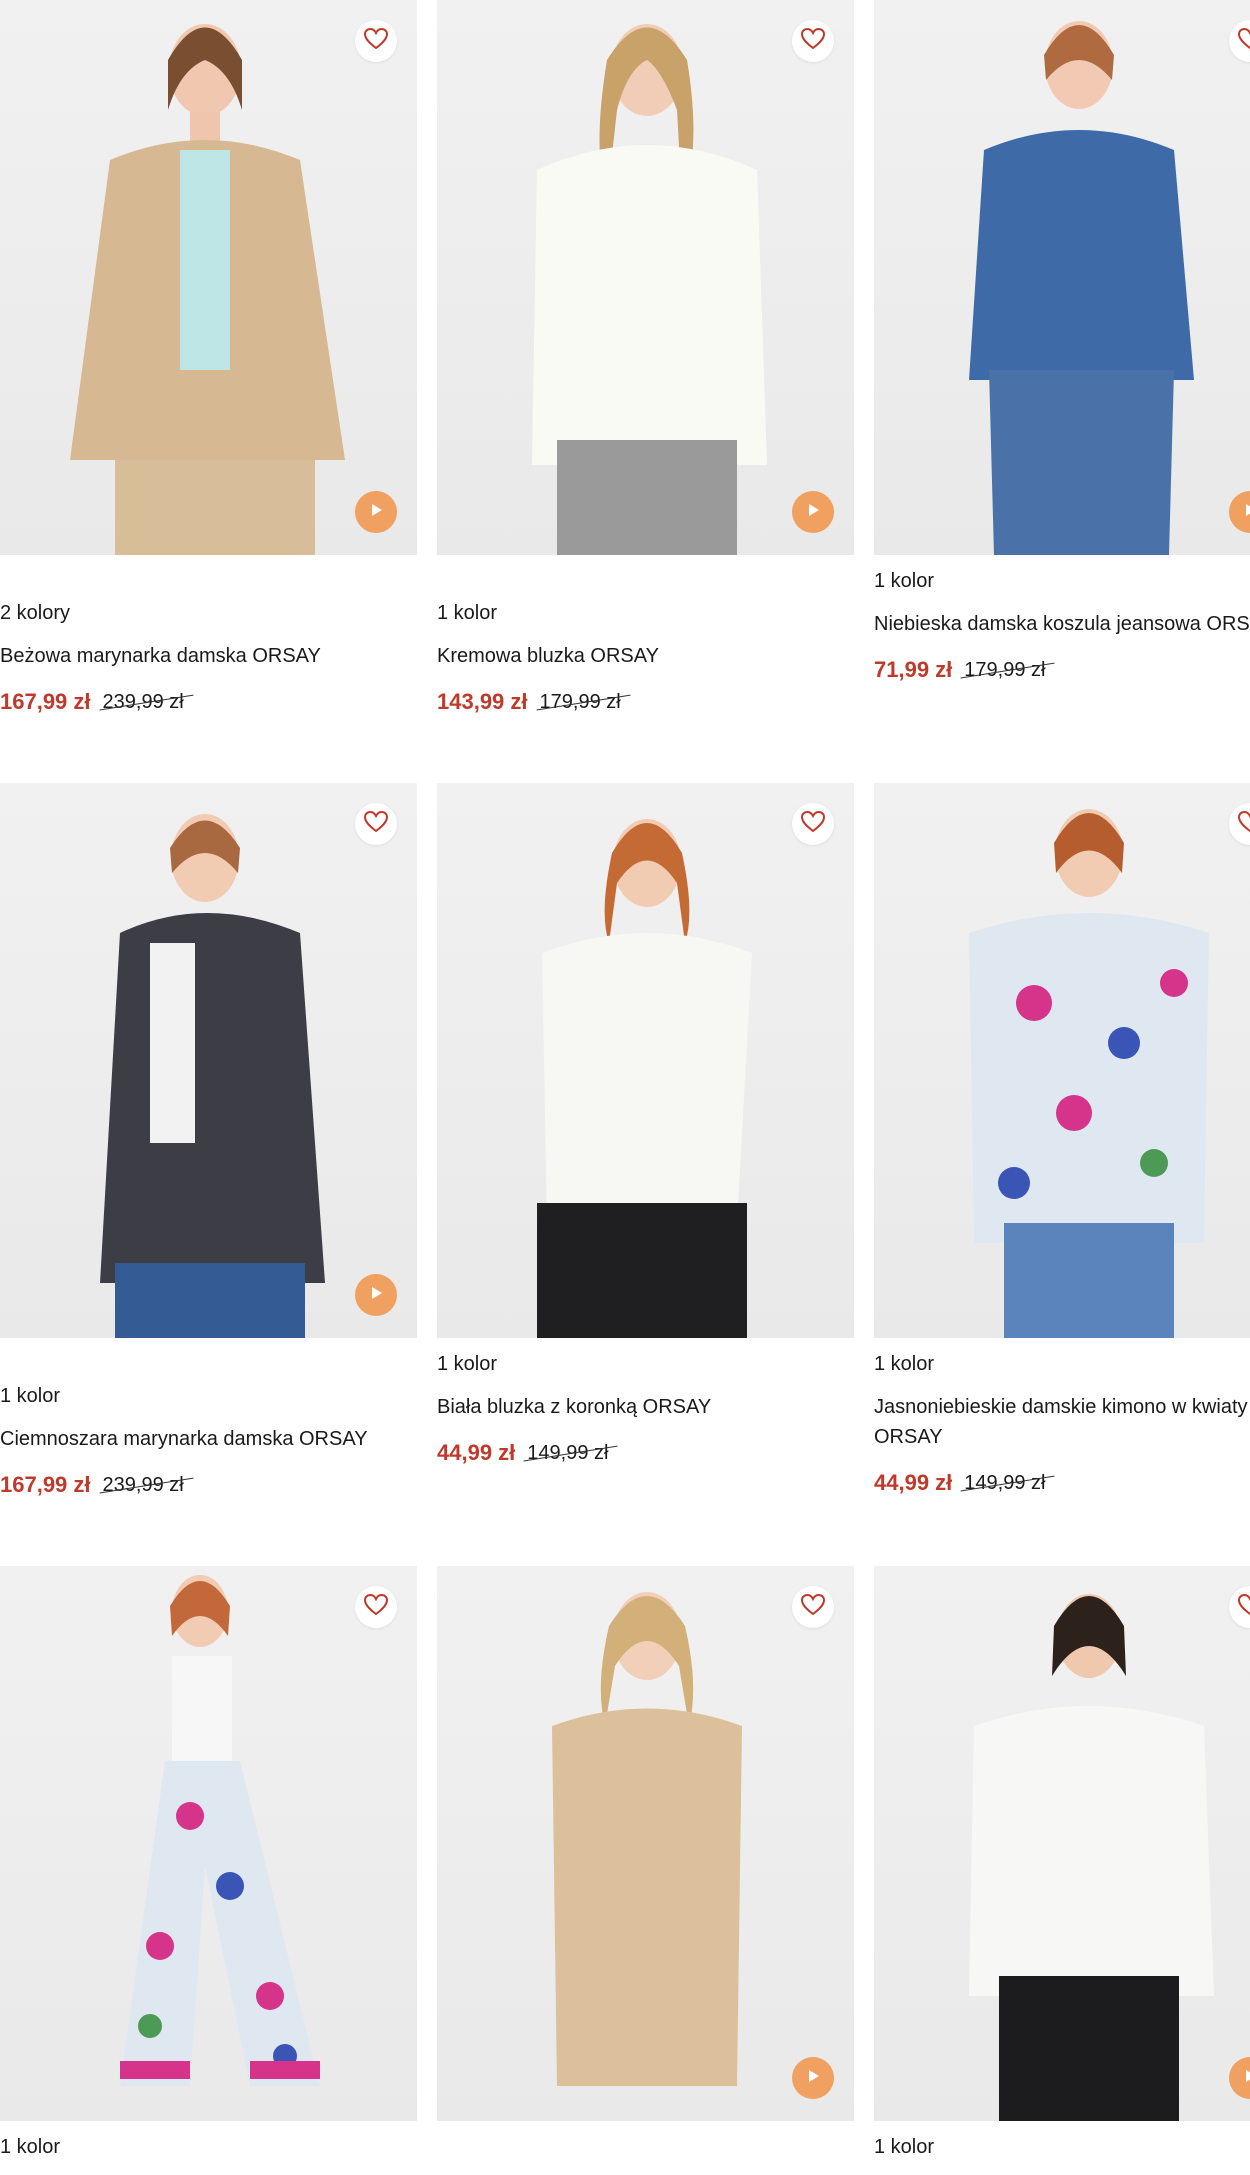 The height and width of the screenshot is (2175, 1250). Describe the element at coordinates (1062, 624) in the screenshot. I see `product-name: Niebieska damska koszula jeansowa ORSAY` at that location.